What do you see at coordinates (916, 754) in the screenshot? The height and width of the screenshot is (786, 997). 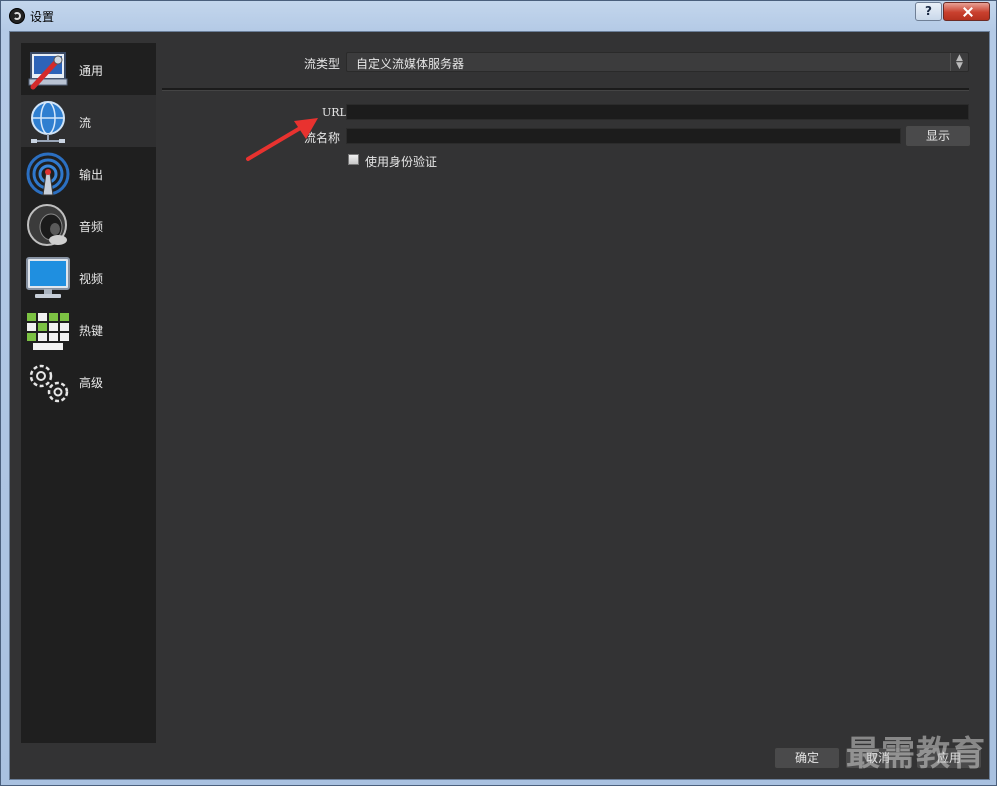 I see `watermark-text: 最需教育` at bounding box center [916, 754].